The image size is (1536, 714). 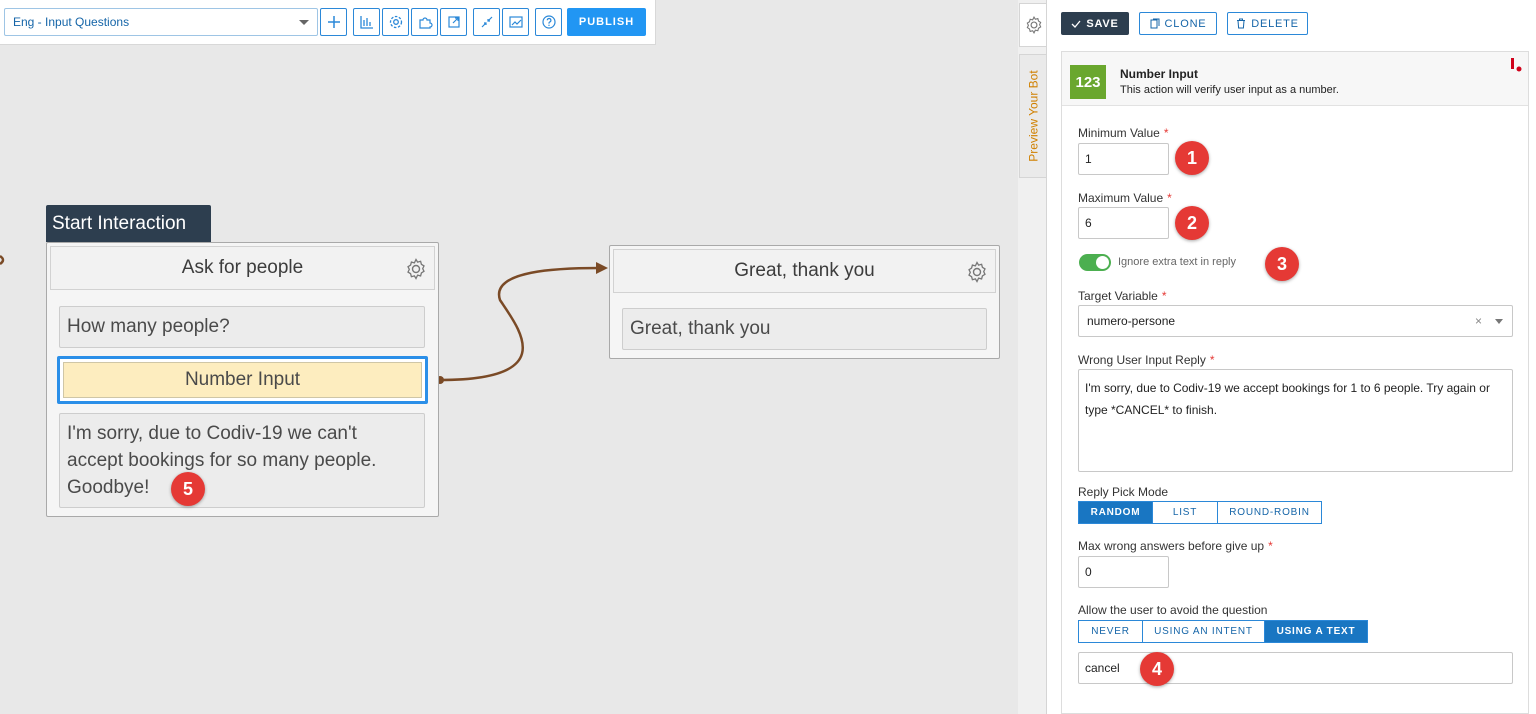 What do you see at coordinates (1478, 321) in the screenshot?
I see `clear-icon: ×` at bounding box center [1478, 321].